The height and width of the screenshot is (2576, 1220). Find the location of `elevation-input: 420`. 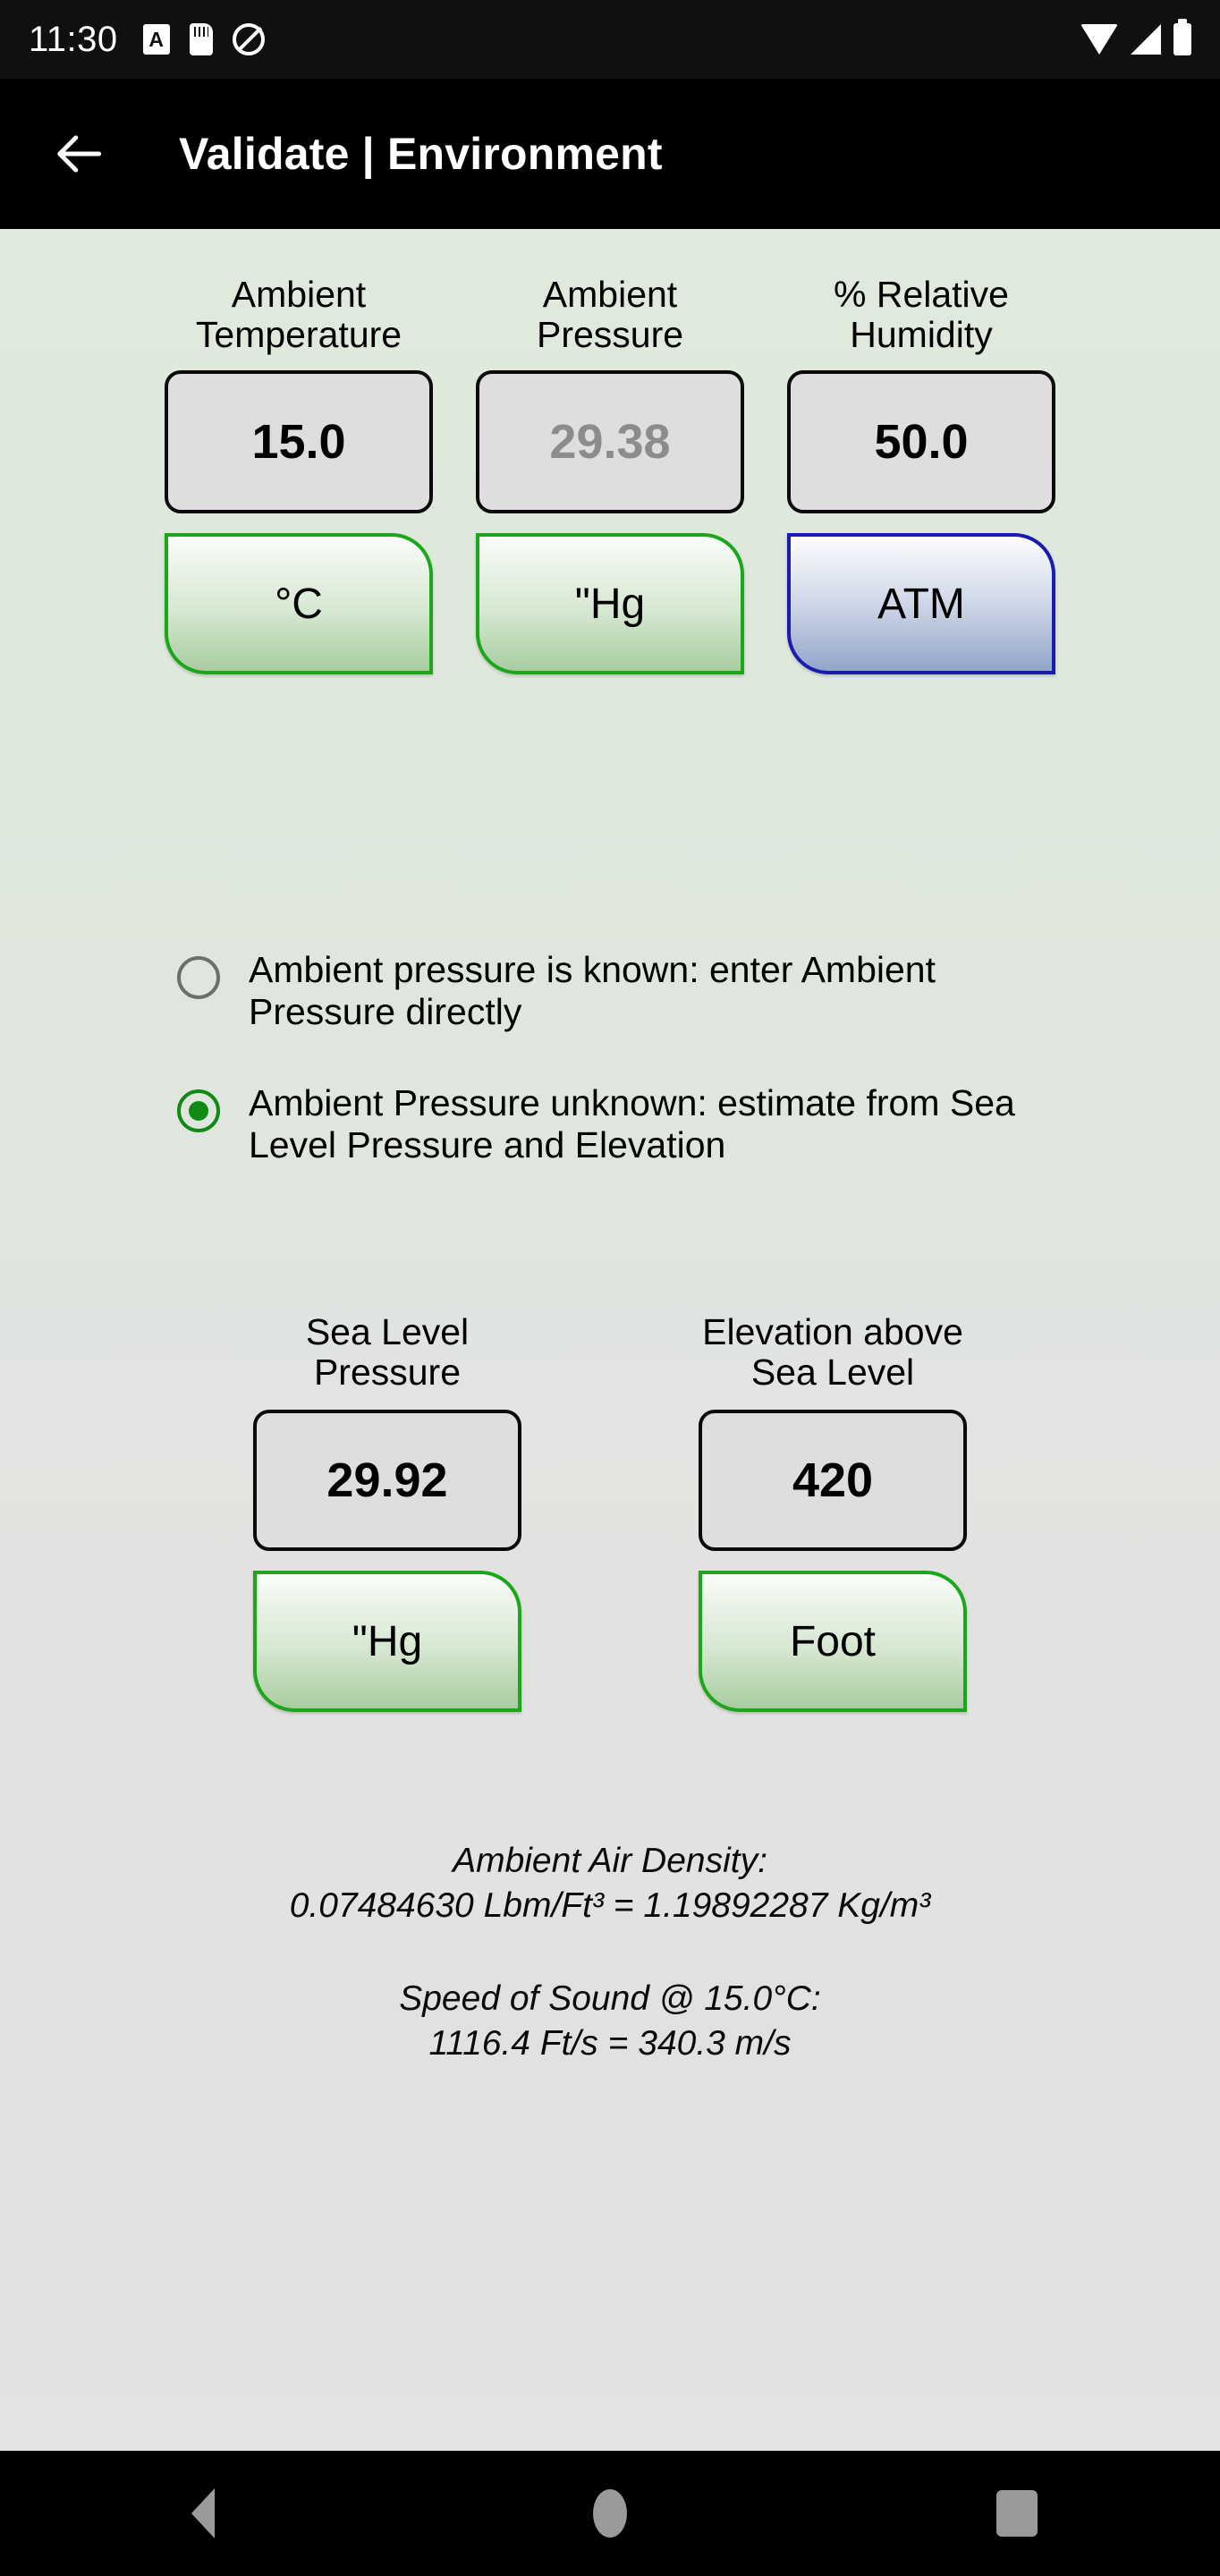

elevation-input: 420 is located at coordinates (833, 1480).